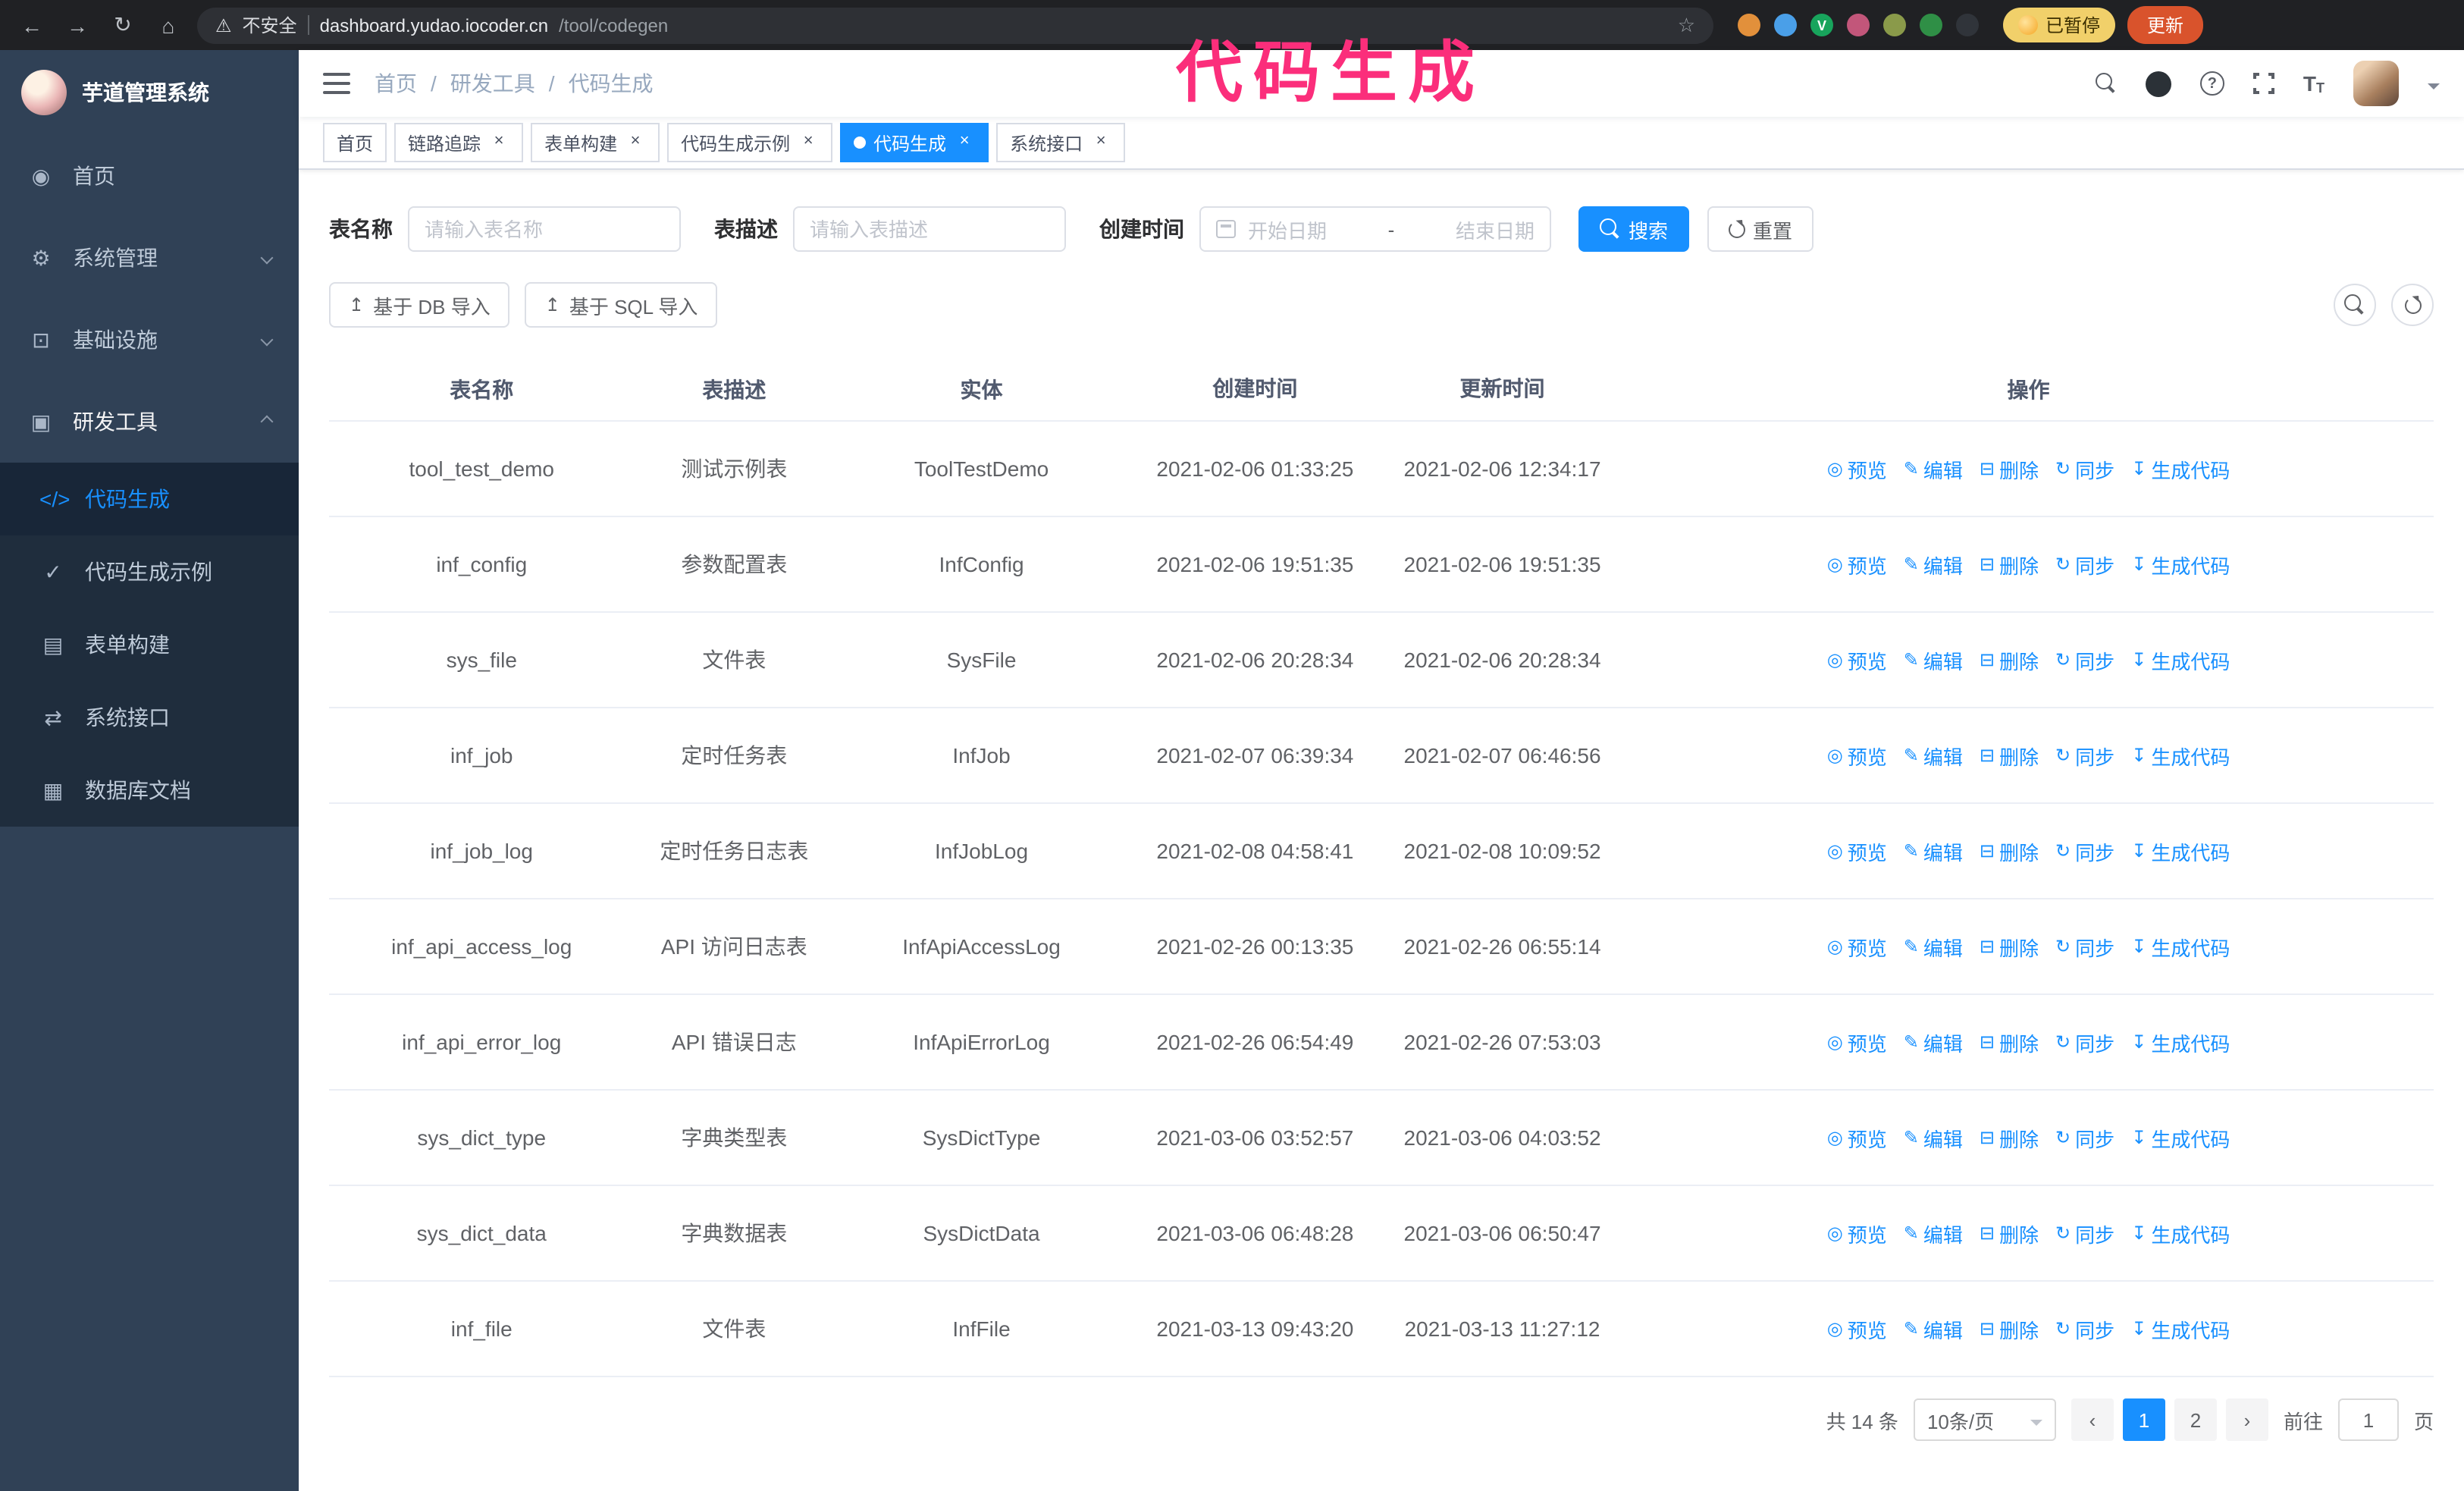 This screenshot has width=2464, height=1491. What do you see at coordinates (150, 644) in the screenshot?
I see `sidebar-item-form-builder: ▤ 表单构建` at bounding box center [150, 644].